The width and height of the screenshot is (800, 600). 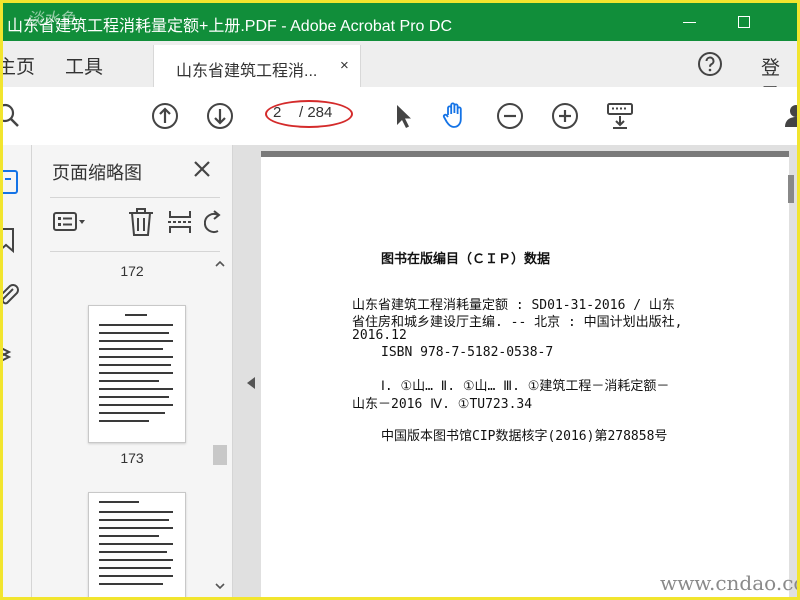 I want to click on select-cursor-icon, so click(x=403, y=116).